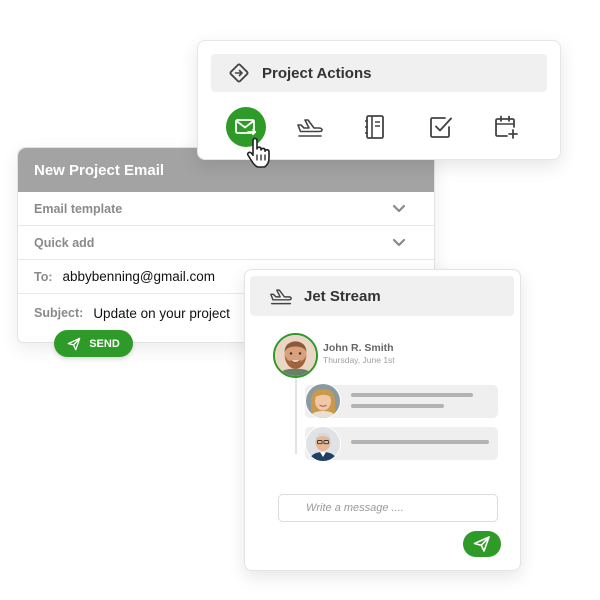 The width and height of the screenshot is (600, 600). Describe the element at coordinates (317, 73) in the screenshot. I see `project-actions-title: Project Actions` at that location.